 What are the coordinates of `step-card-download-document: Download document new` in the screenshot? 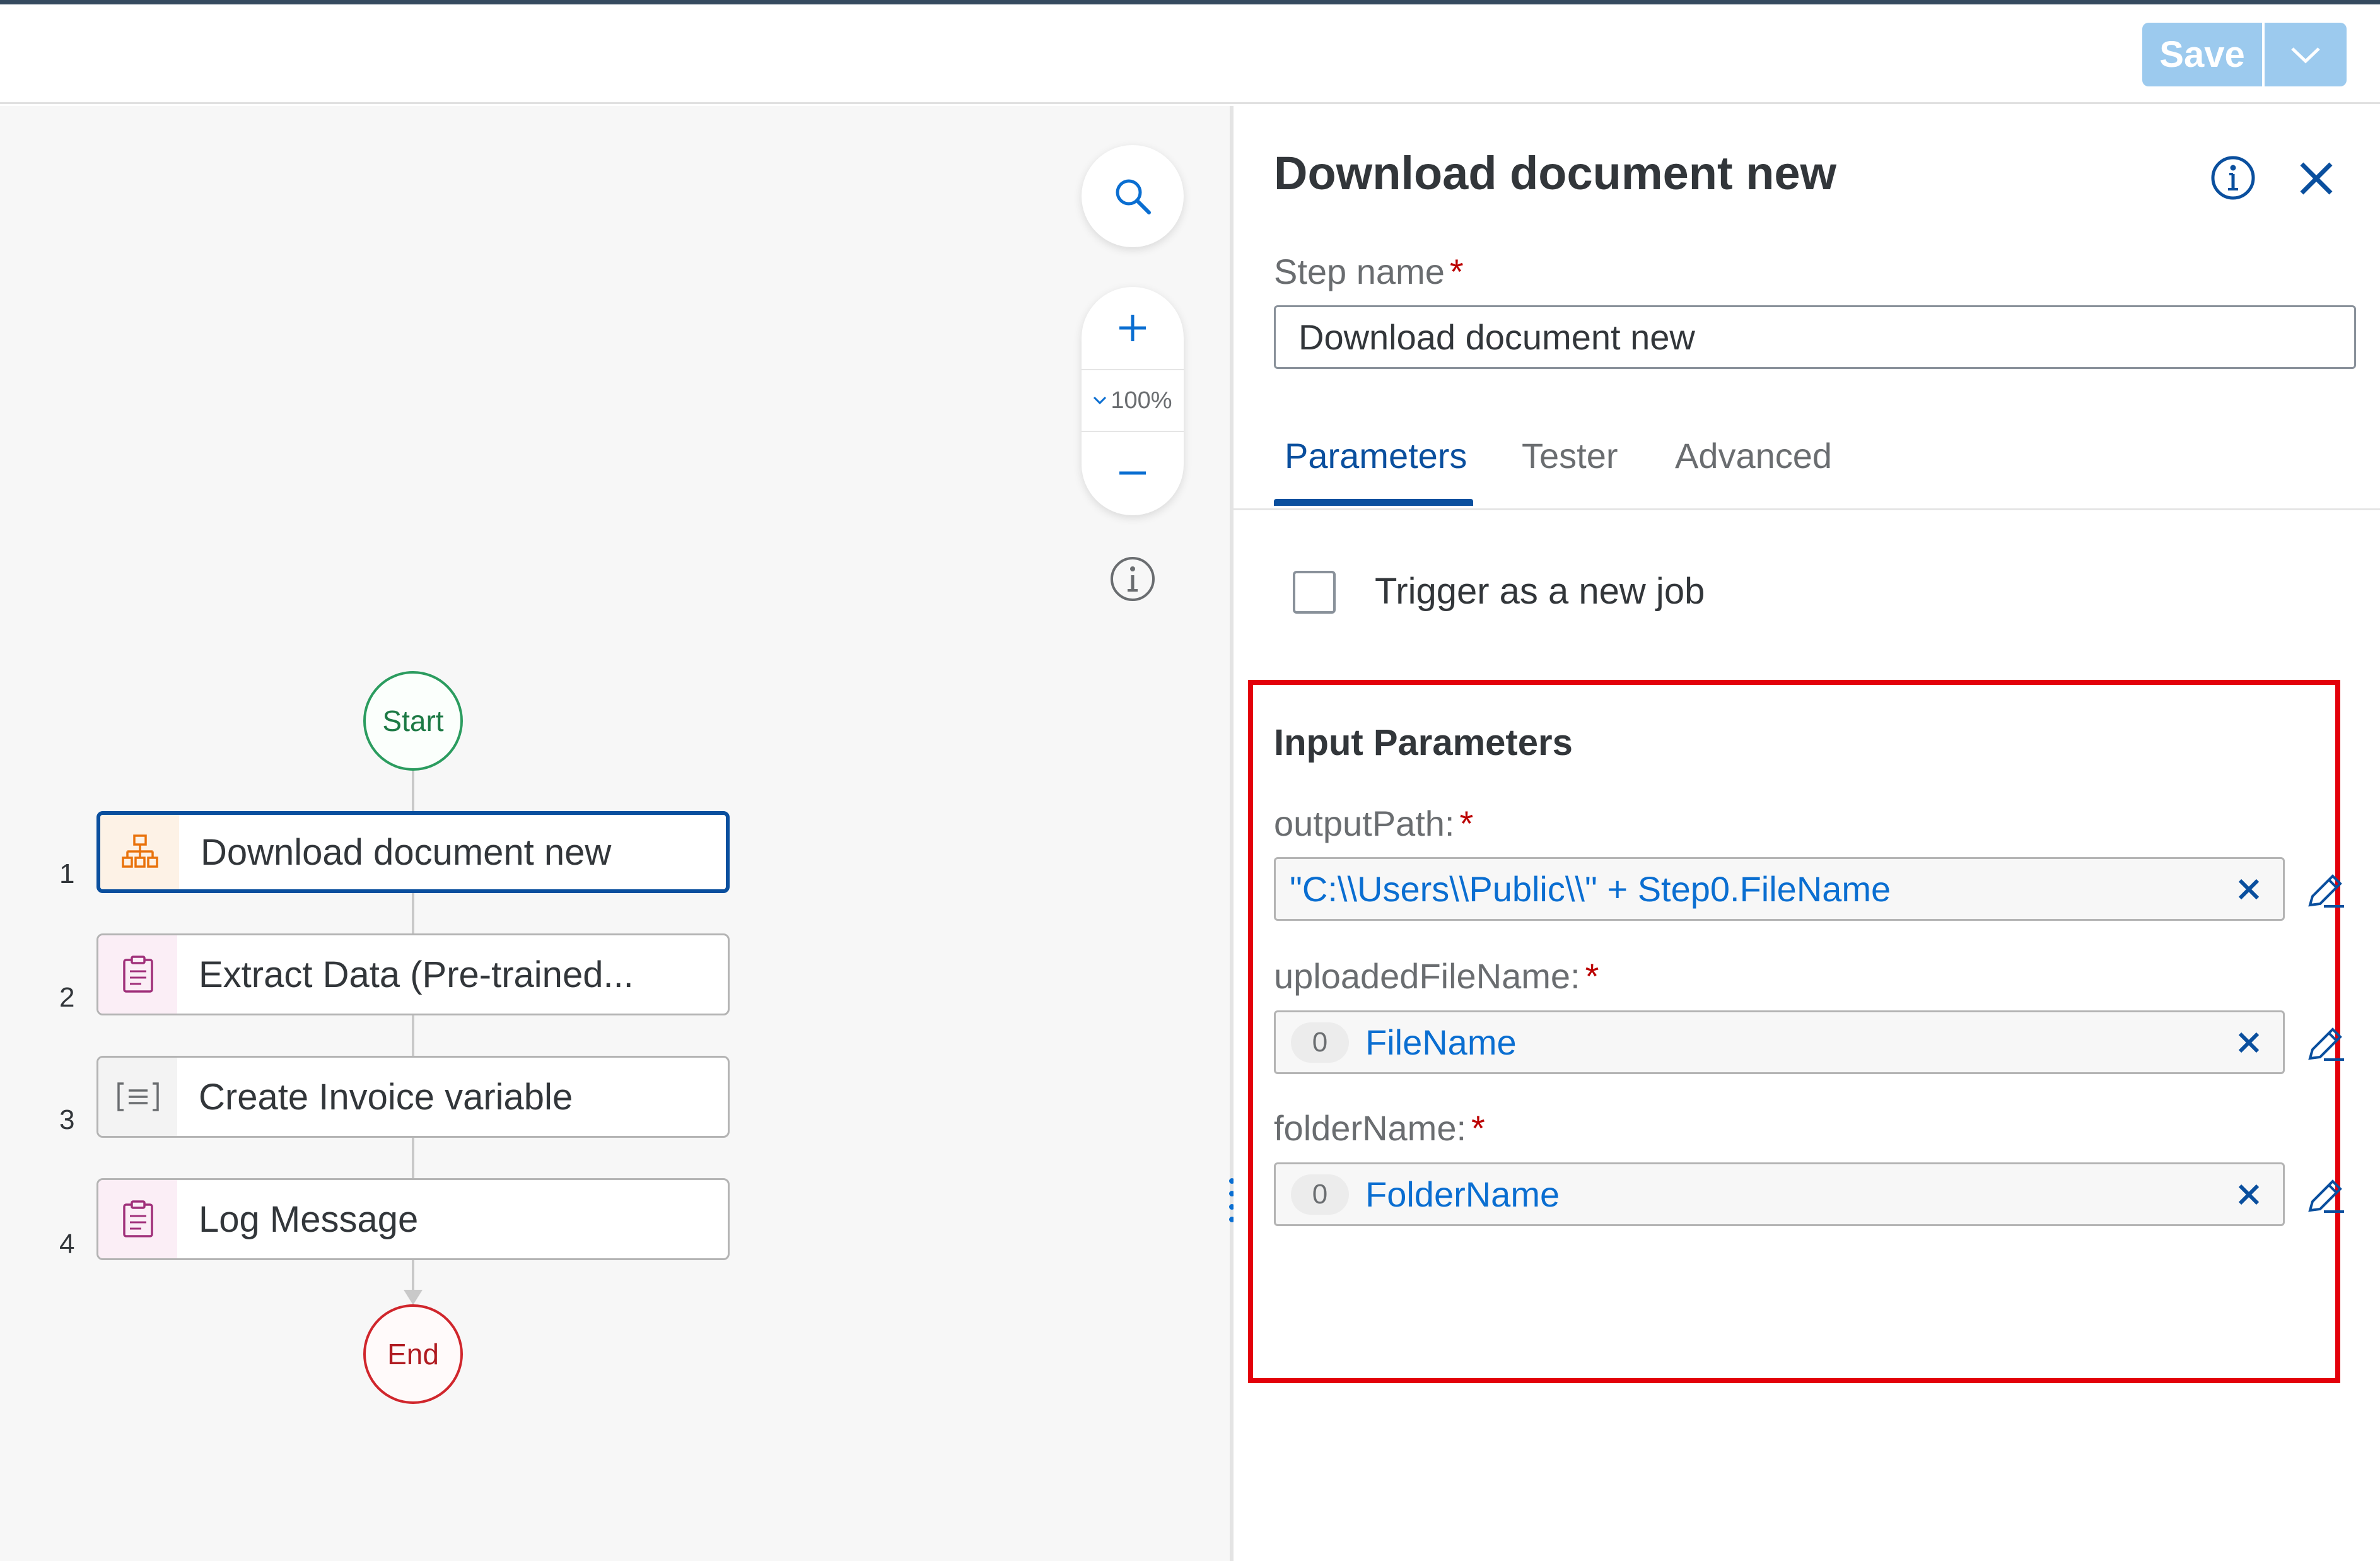 It's located at (413, 852).